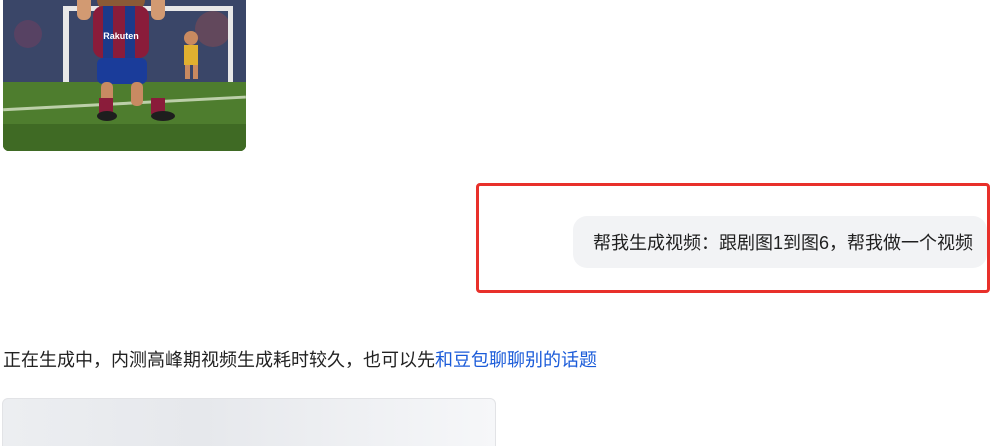  Describe the element at coordinates (516, 360) in the screenshot. I see `chat-other-topics-link: 和豆包聊聊别的话题` at that location.